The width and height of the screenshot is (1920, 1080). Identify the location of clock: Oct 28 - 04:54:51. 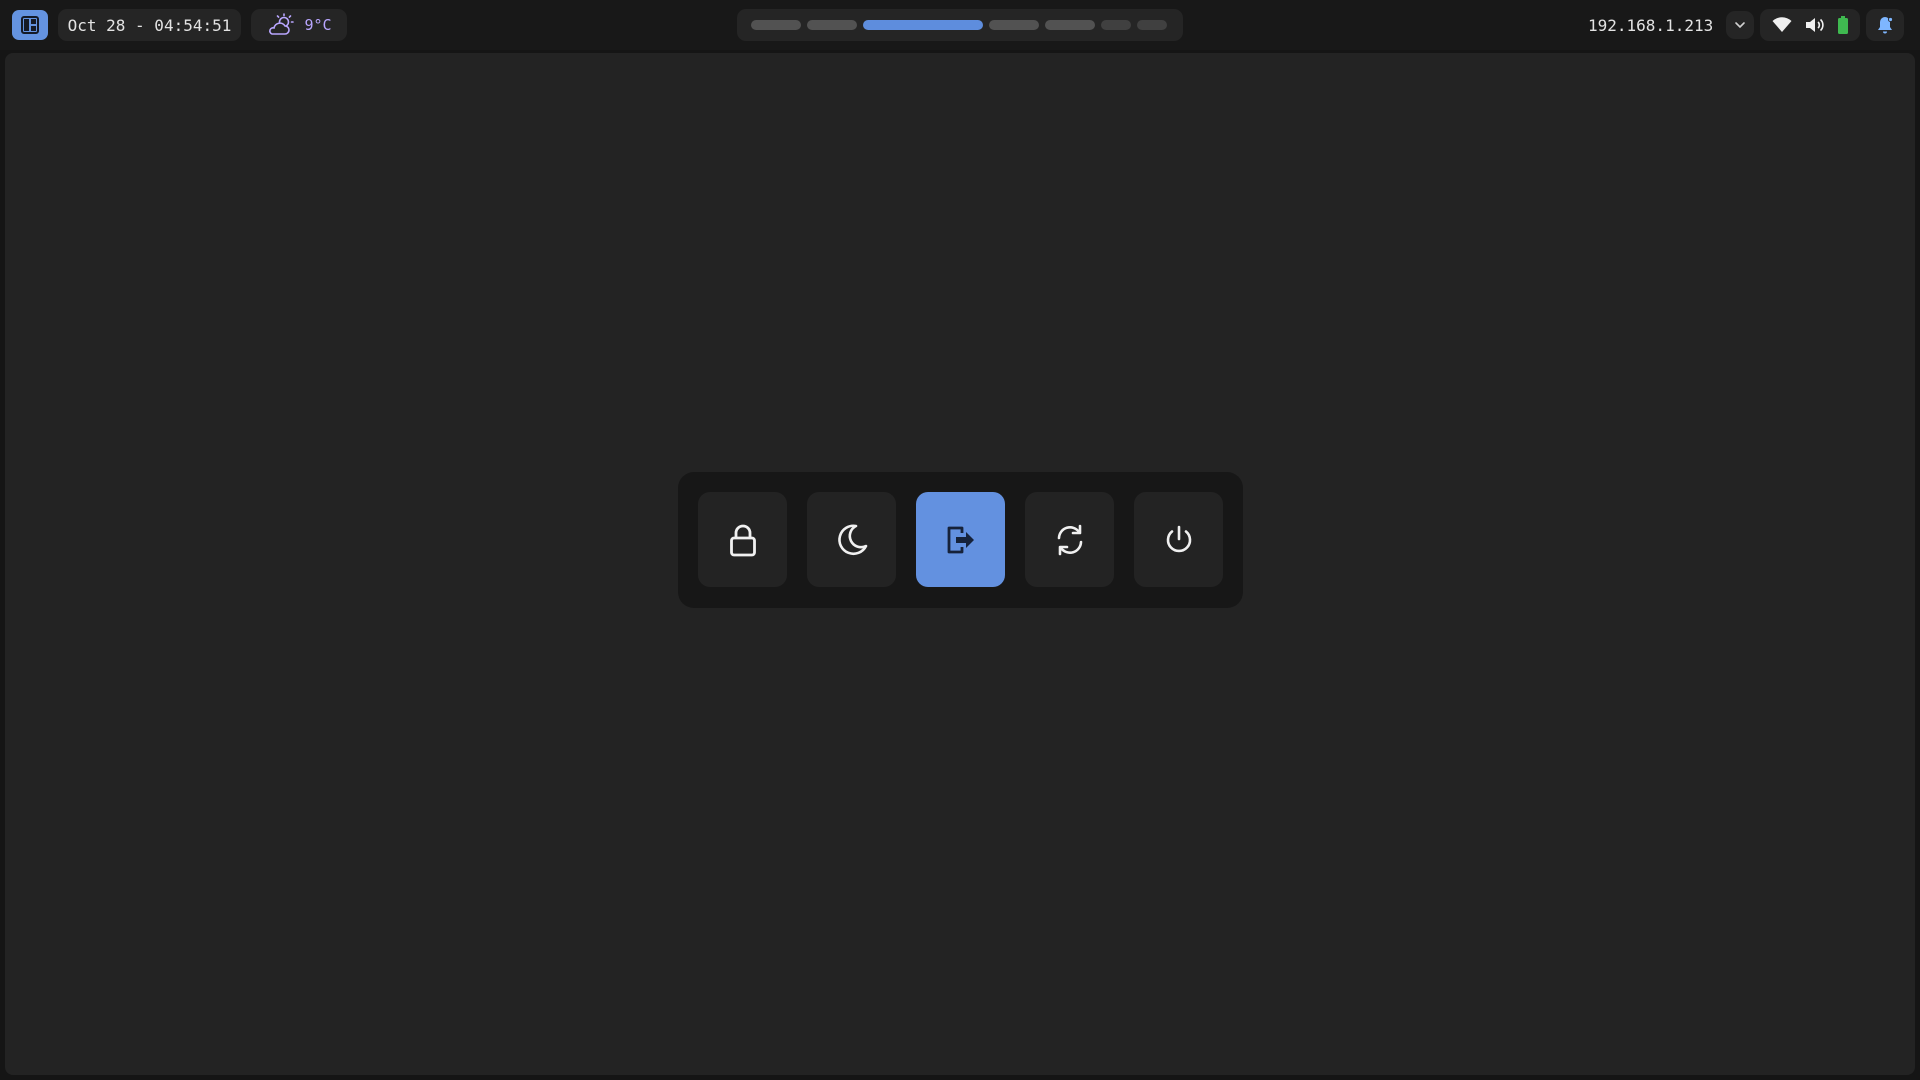
(149, 25).